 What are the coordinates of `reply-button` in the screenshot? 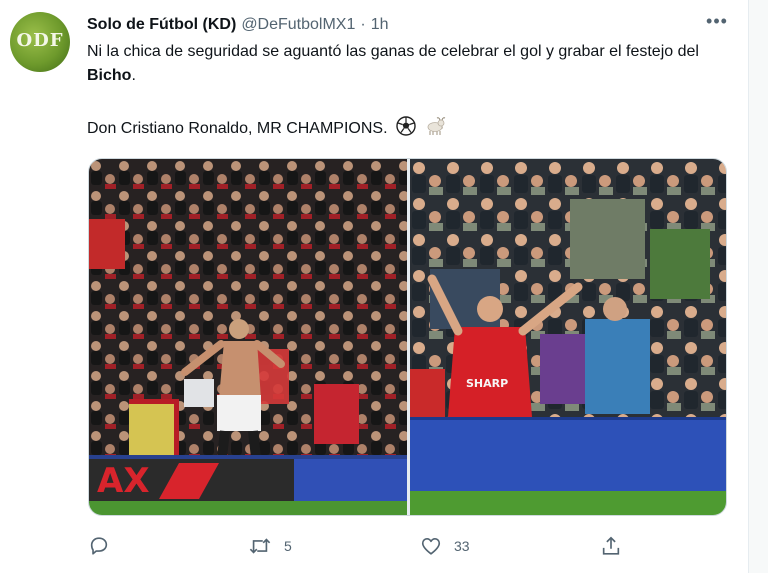 It's located at (105, 546).